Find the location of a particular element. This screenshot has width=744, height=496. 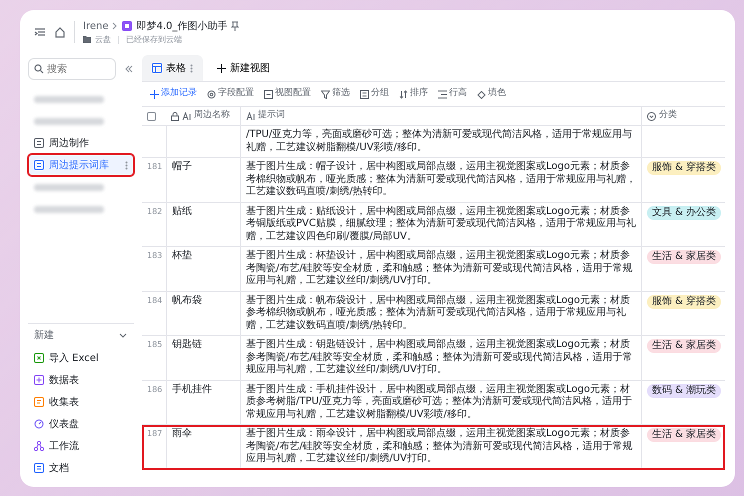

lock-icon is located at coordinates (175, 116).